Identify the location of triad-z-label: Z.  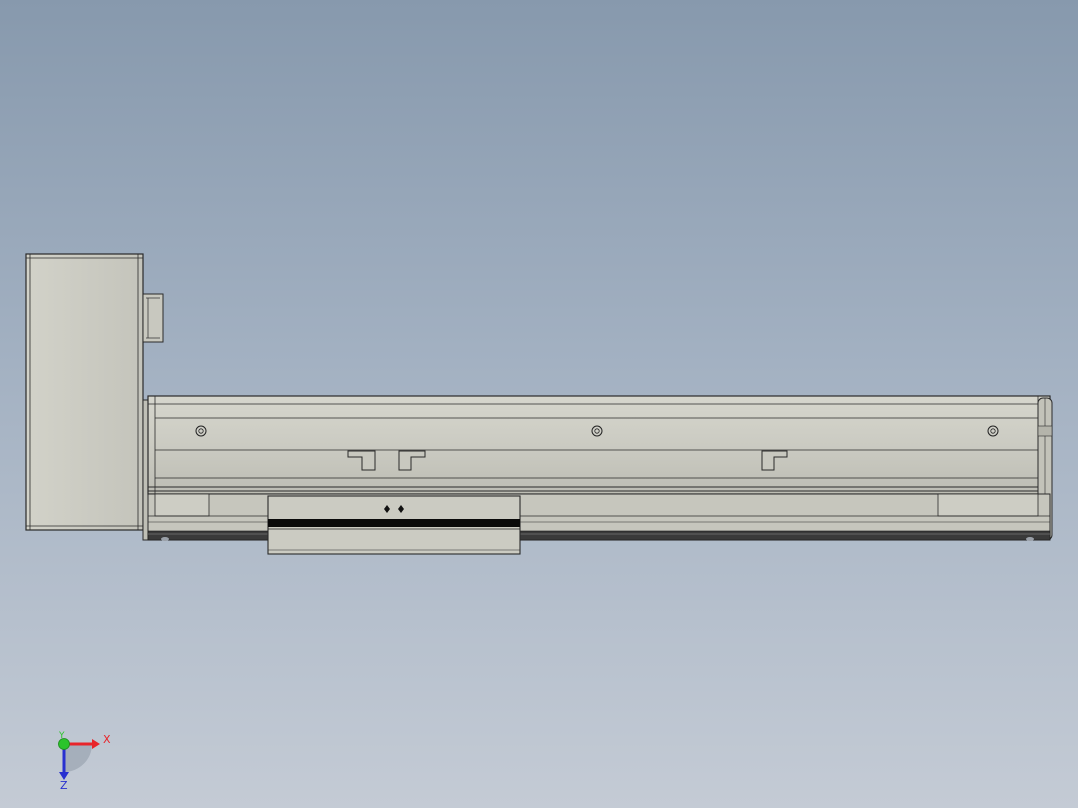
(64, 785).